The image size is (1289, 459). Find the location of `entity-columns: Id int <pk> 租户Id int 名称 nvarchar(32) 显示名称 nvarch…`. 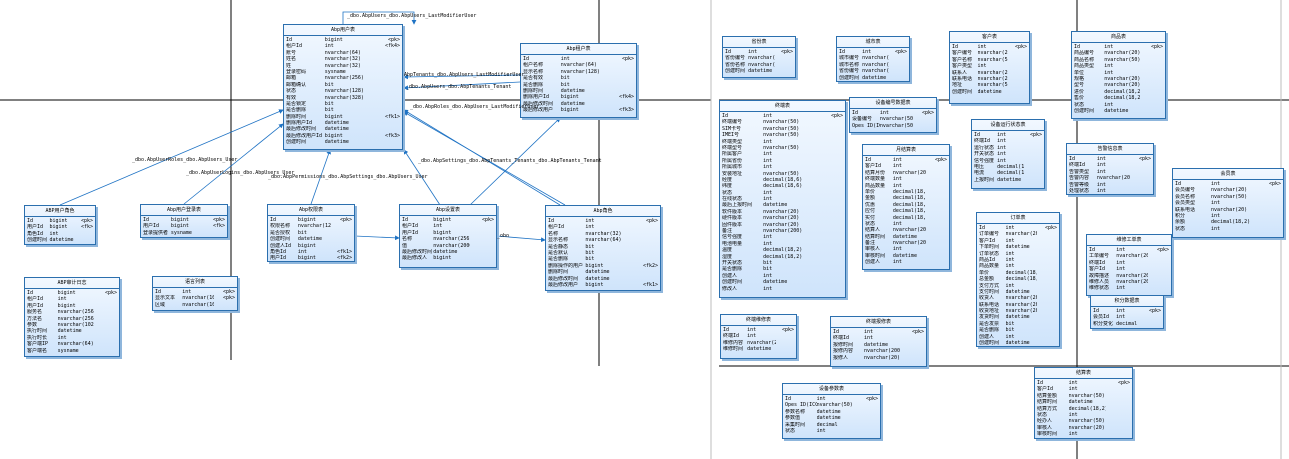

entity-columns: Id int <pk> 租户Id int 名称 nvarchar(32) 显示名称 nvarch… is located at coordinates (603, 253).